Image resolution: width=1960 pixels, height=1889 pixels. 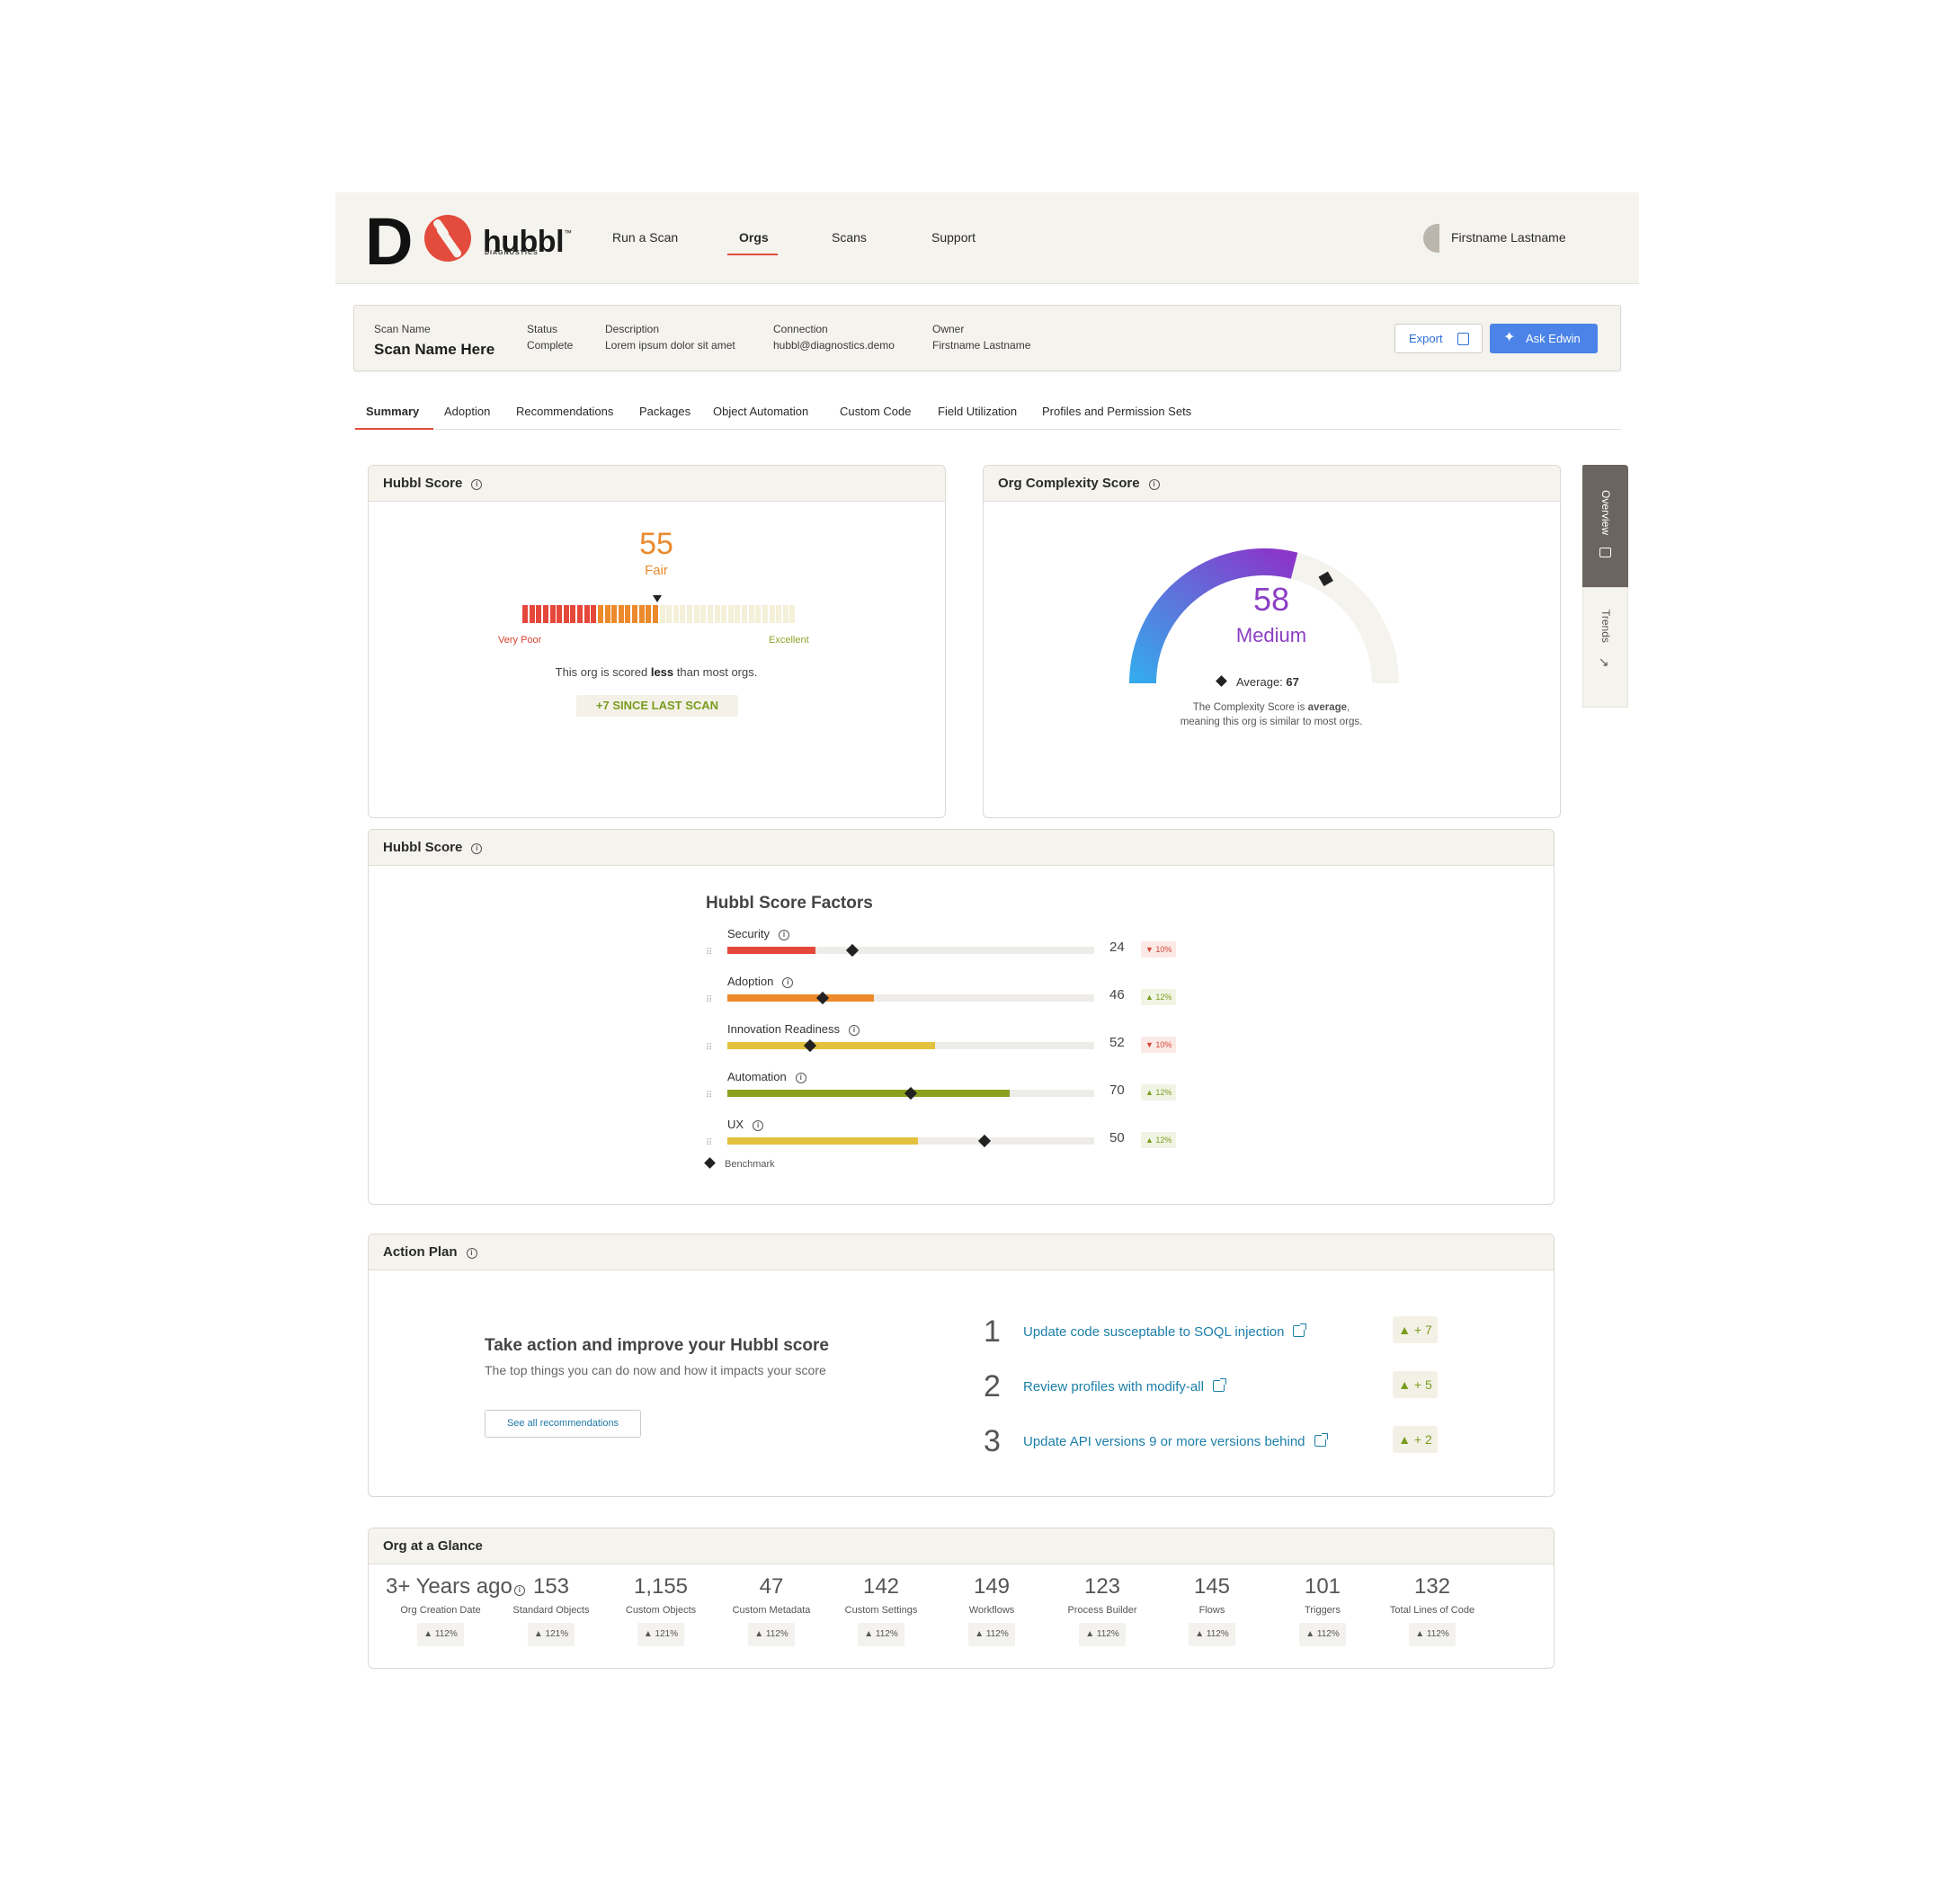 I want to click on nav-run-a-scan: Run a Scan, so click(x=645, y=237).